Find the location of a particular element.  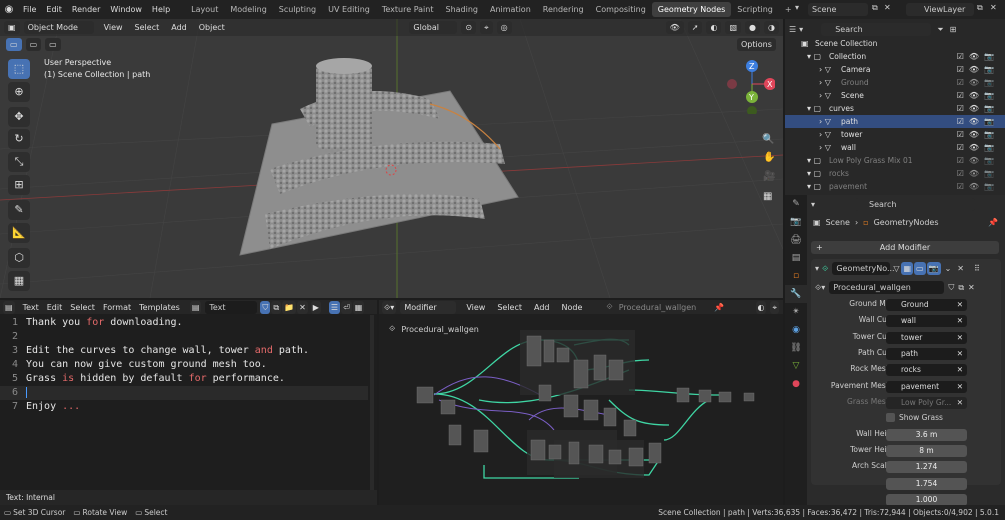

menu-help: Help is located at coordinates (161, 9).